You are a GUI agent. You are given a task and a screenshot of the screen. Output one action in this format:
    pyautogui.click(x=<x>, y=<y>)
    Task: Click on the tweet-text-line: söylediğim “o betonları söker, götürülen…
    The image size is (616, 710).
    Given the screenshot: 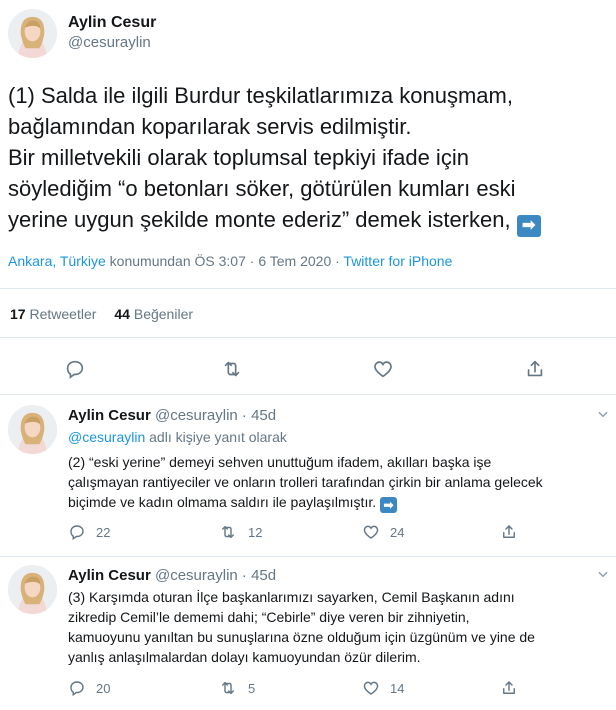 What is the action you would take?
    pyautogui.click(x=262, y=188)
    